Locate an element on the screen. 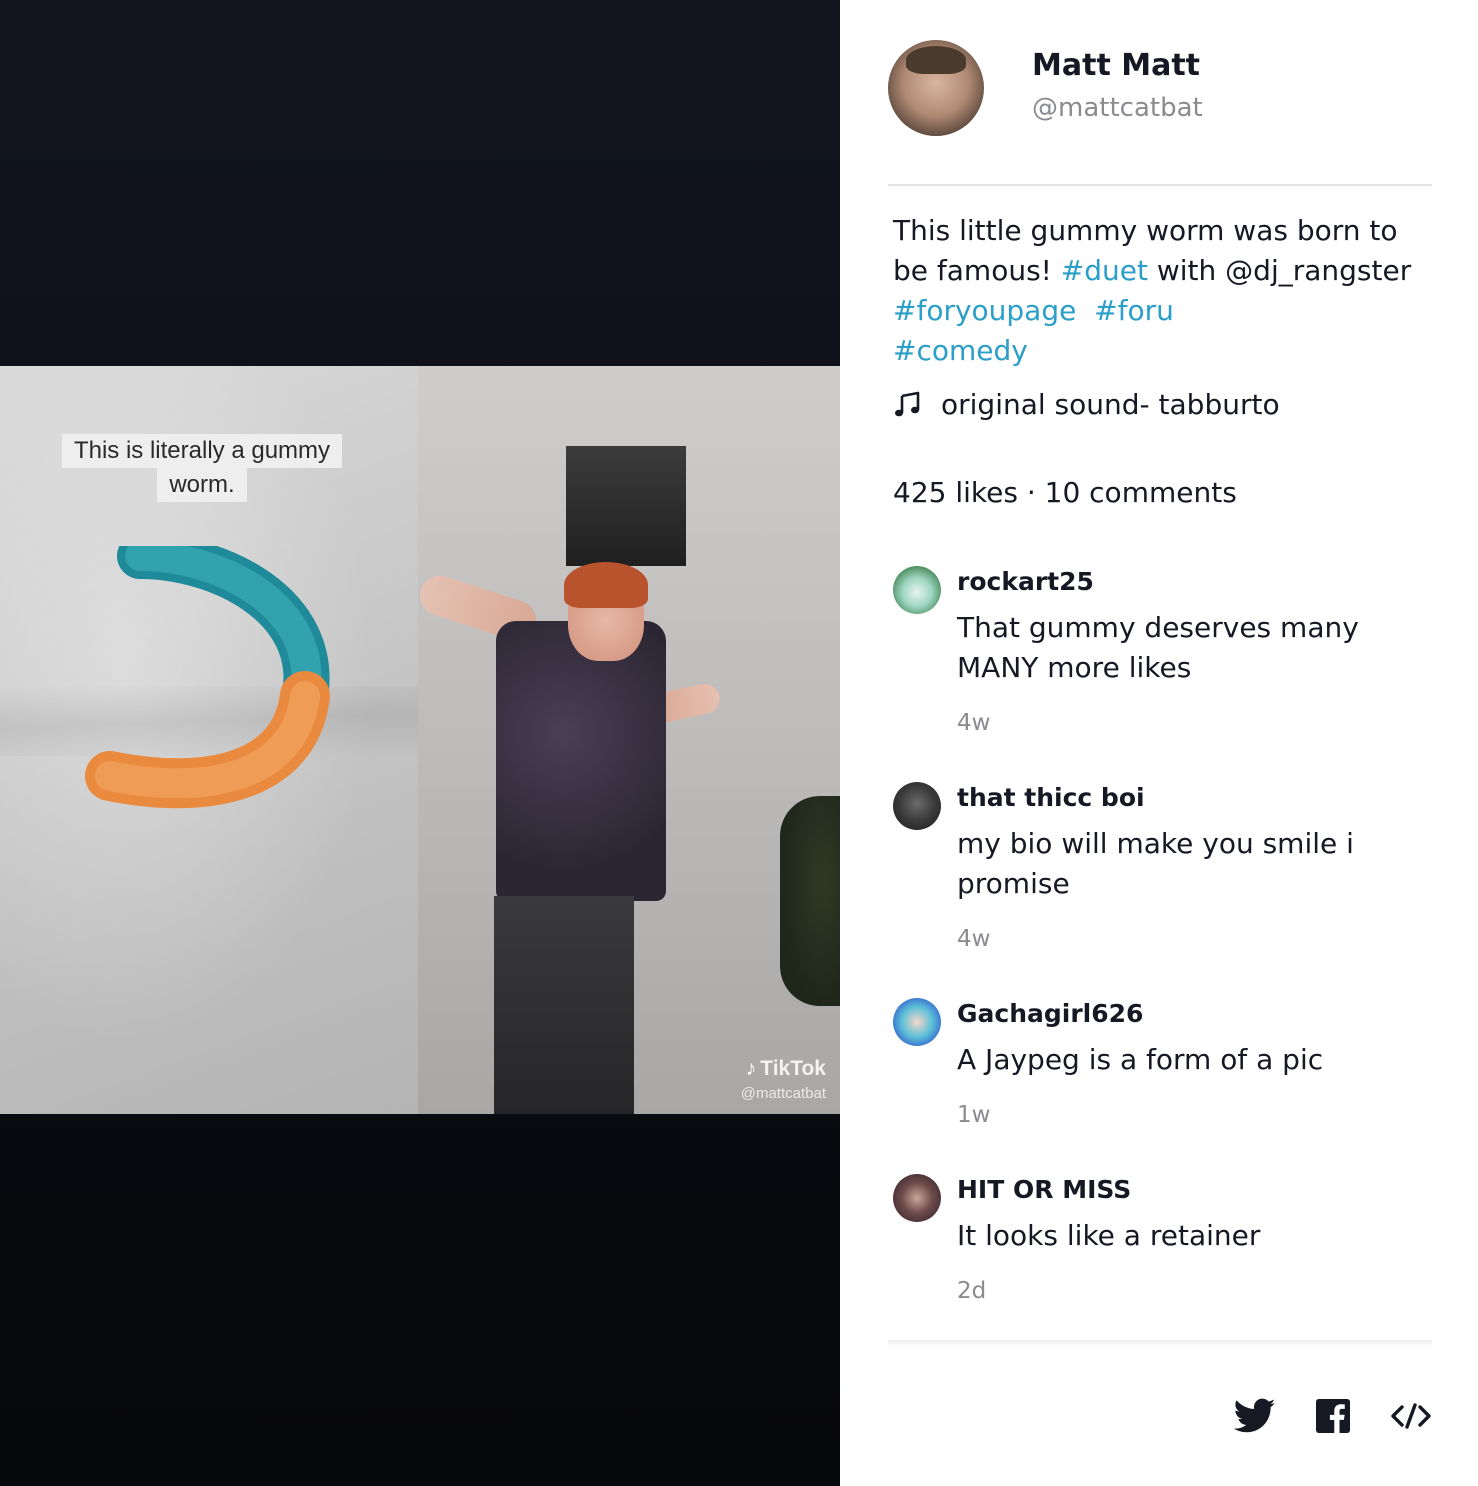 Image resolution: width=1478 pixels, height=1486 pixels. author-avatar-hair is located at coordinates (936, 60).